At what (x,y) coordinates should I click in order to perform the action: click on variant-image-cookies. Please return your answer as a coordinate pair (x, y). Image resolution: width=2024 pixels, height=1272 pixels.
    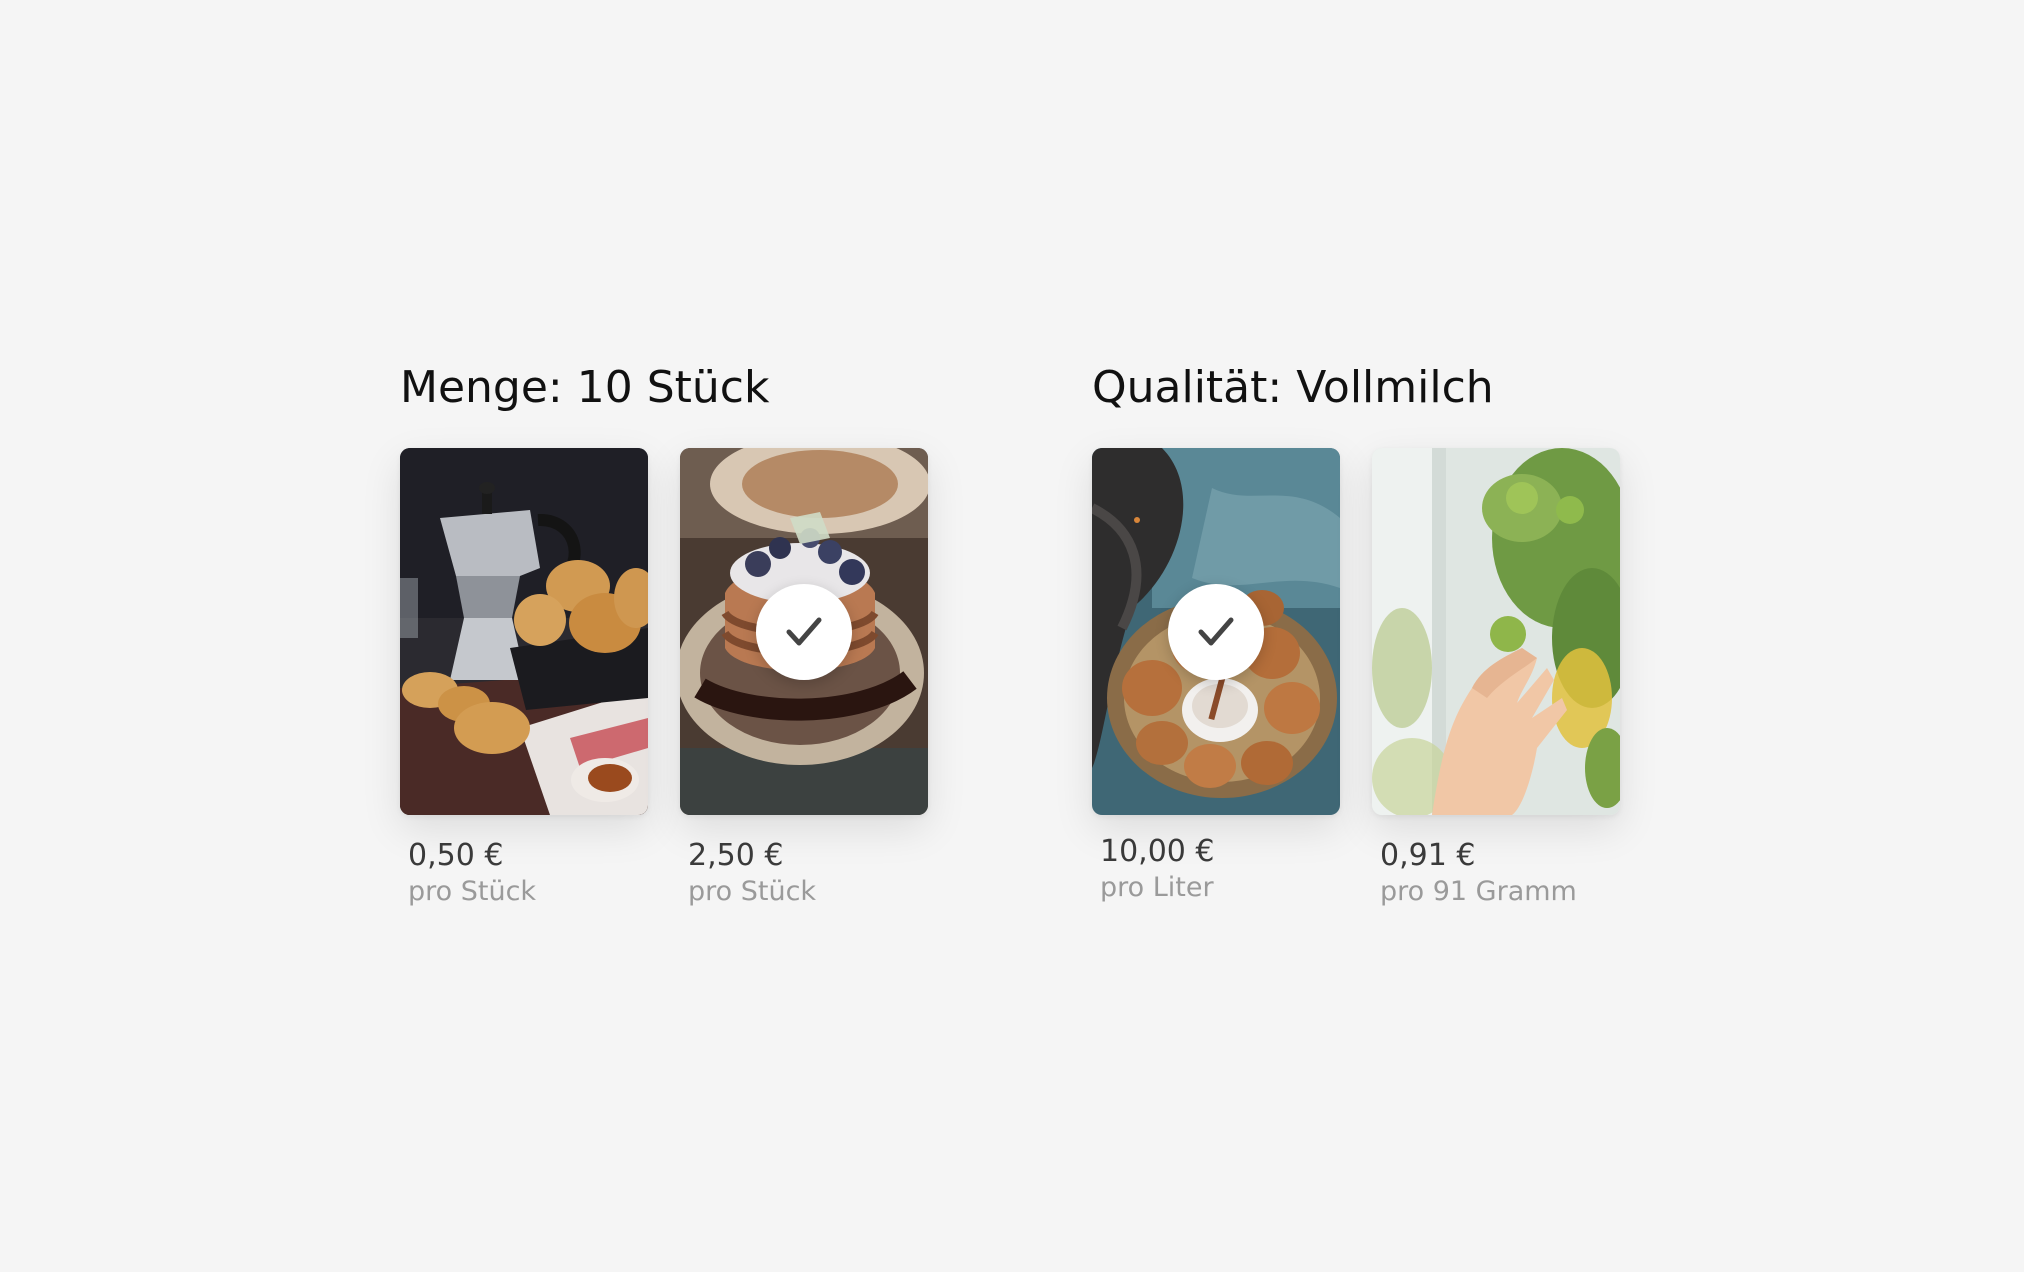
    Looking at the image, I should click on (524, 631).